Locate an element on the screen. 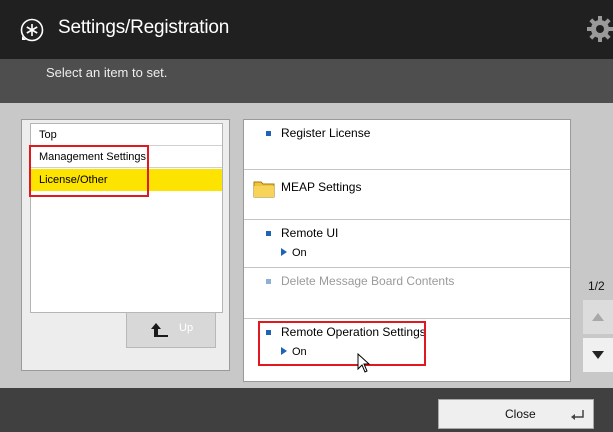  up-button: Up is located at coordinates (171, 330).